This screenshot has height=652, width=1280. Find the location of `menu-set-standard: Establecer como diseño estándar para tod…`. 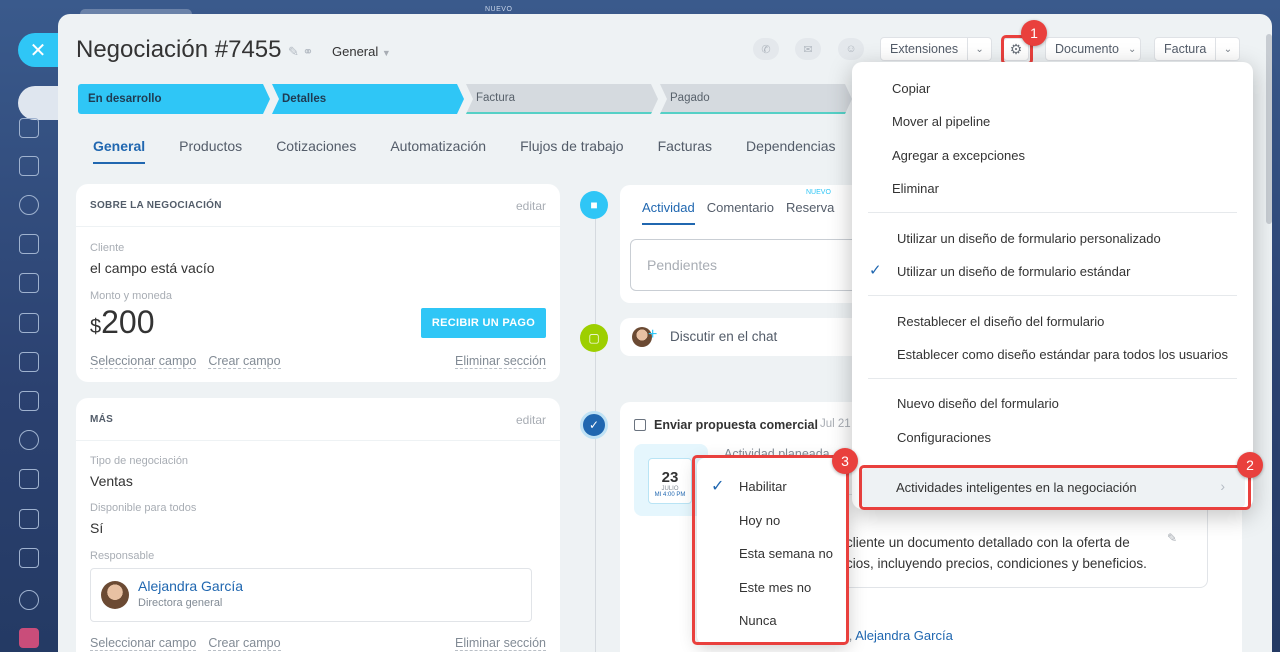

menu-set-standard: Establecer como diseño estándar para tod… is located at coordinates (1062, 354).